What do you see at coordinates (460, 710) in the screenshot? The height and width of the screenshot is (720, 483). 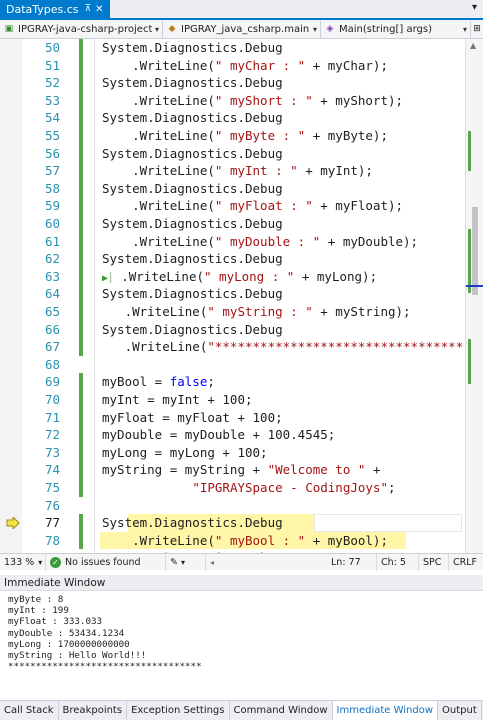 I see `tab-output: Output` at bounding box center [460, 710].